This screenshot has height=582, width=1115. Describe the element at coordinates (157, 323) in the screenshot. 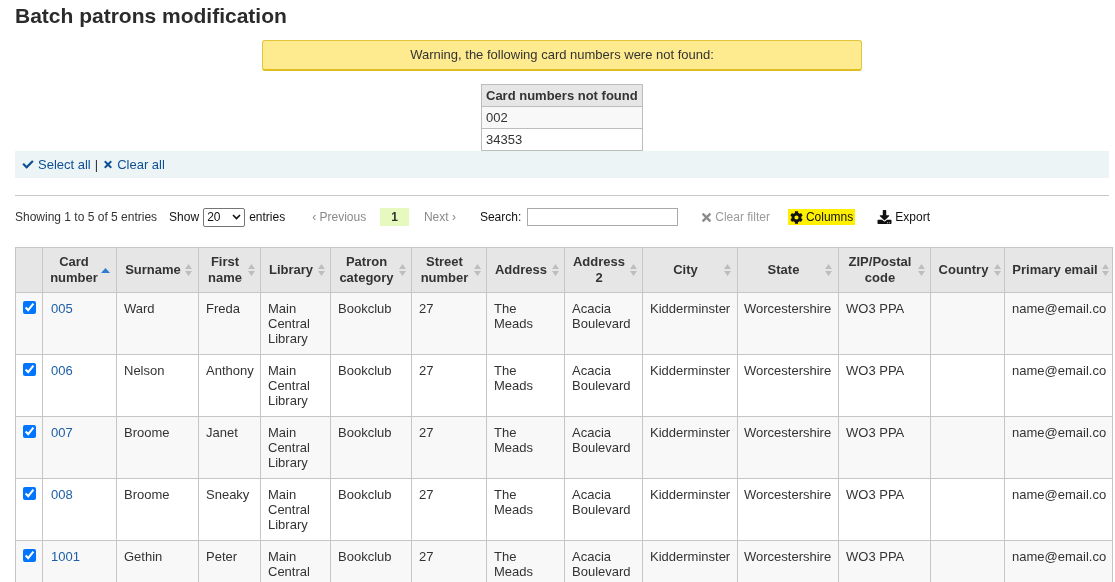

I see `table-cell: Ward` at that location.